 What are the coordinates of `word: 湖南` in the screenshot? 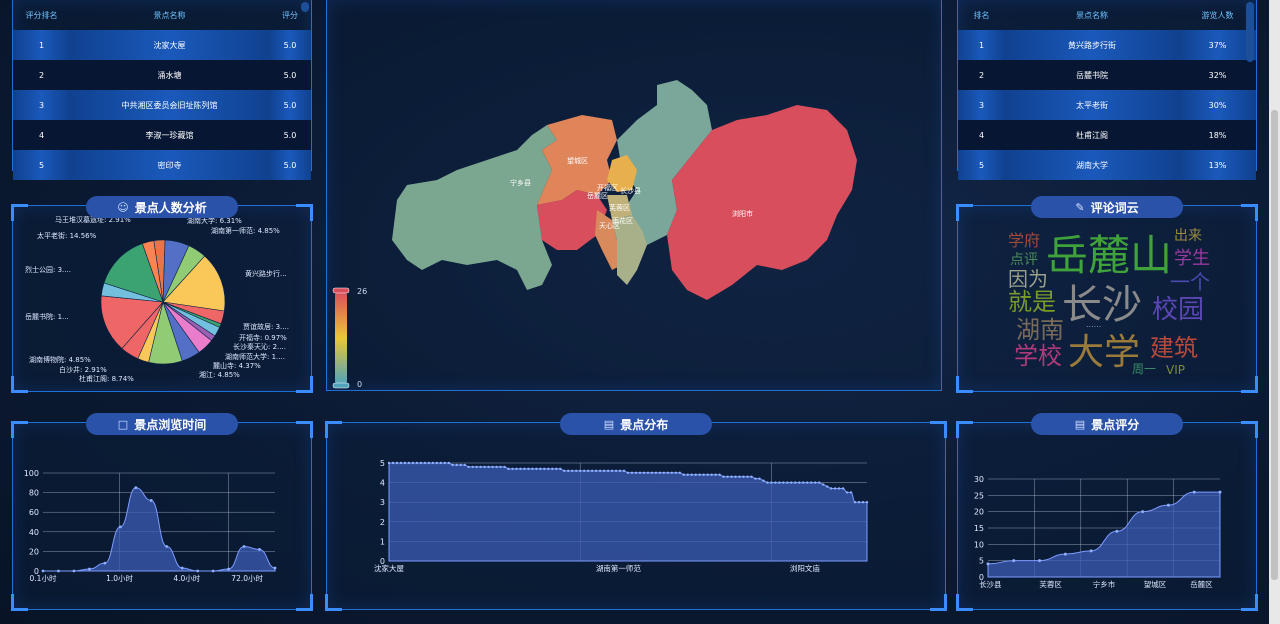 It's located at (1040, 330).